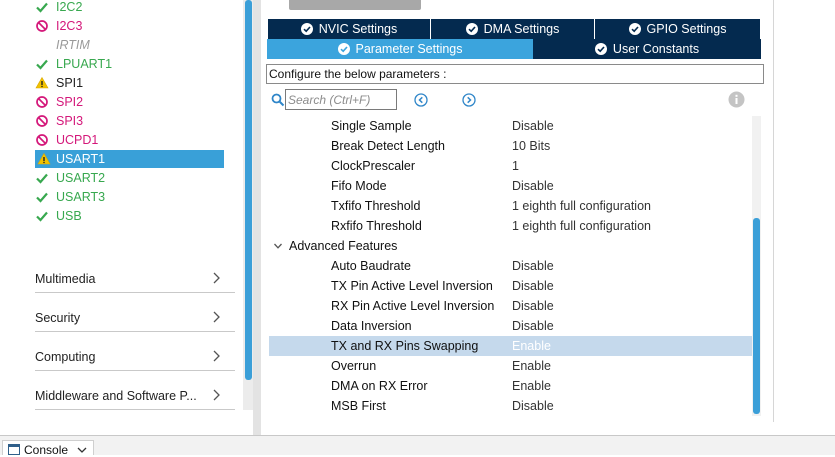 This screenshot has height=457, width=835. What do you see at coordinates (388, 146) in the screenshot?
I see `parameter-name: Break Detect Length` at bounding box center [388, 146].